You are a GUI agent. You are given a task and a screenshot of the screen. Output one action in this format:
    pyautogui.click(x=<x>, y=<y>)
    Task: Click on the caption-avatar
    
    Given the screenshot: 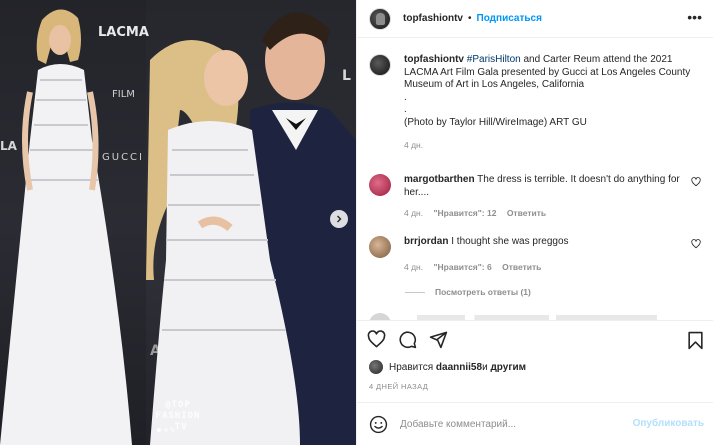 What is the action you would take?
    pyautogui.click(x=380, y=65)
    